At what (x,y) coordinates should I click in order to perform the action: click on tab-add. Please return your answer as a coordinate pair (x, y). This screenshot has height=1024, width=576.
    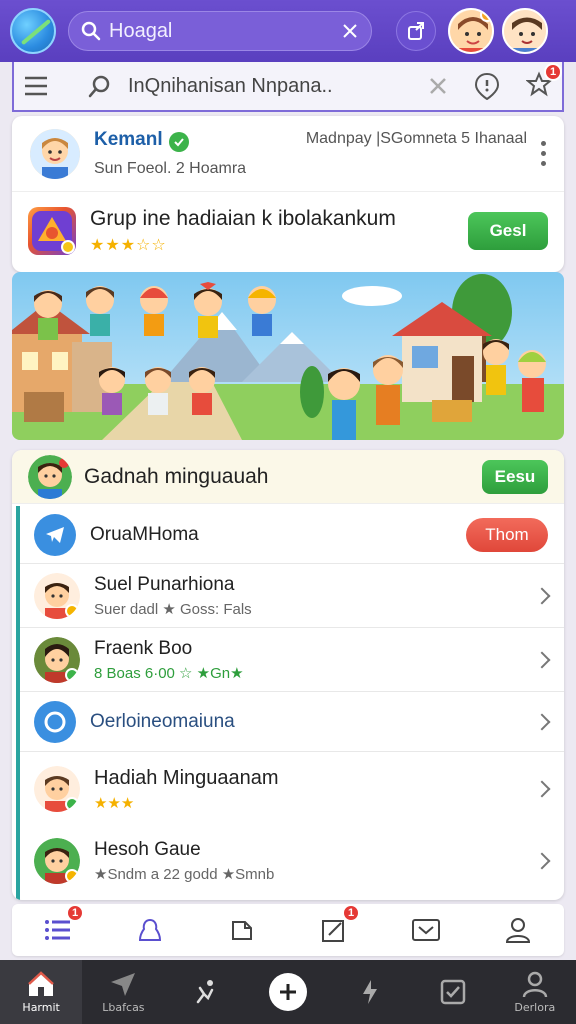
    Looking at the image, I should click on (288, 992).